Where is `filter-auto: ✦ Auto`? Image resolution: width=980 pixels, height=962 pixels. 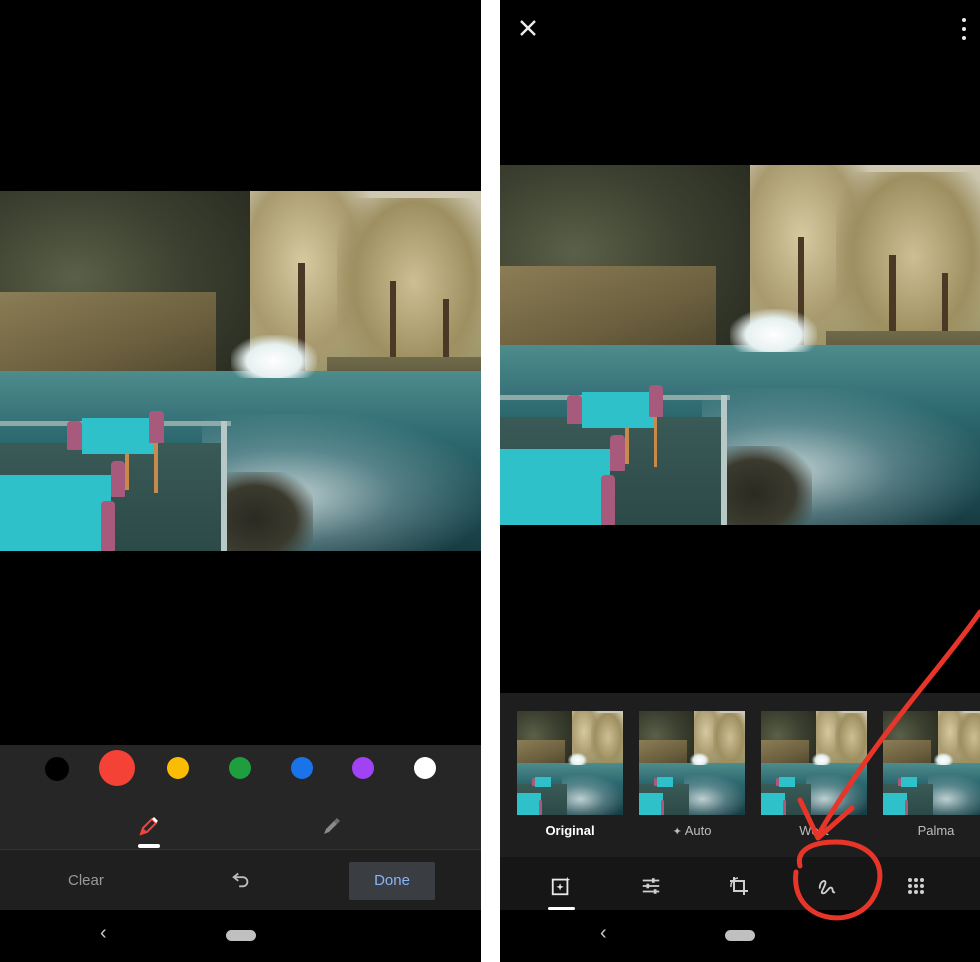 filter-auto: ✦ Auto is located at coordinates (692, 774).